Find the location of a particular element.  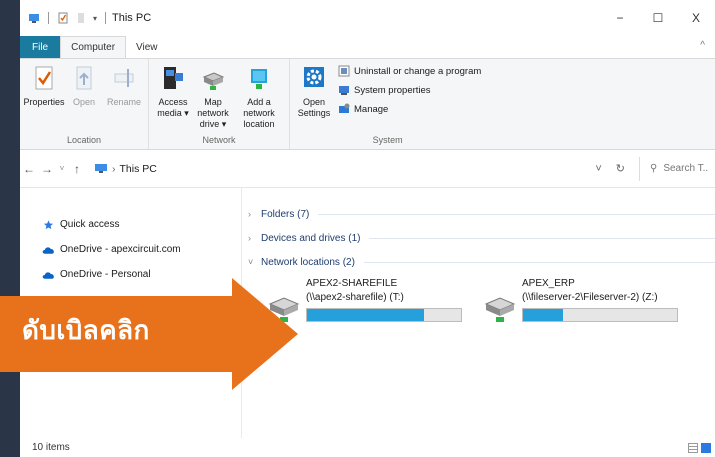

properties-label: Properties is located at coordinates (44, 102).